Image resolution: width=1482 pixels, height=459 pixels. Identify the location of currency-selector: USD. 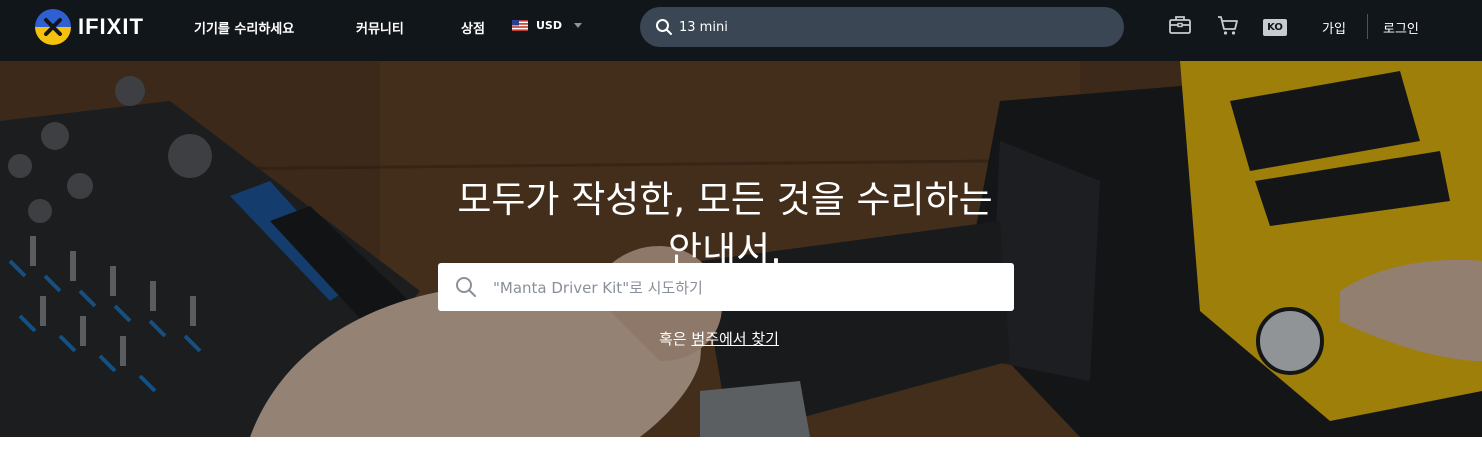
(547, 25).